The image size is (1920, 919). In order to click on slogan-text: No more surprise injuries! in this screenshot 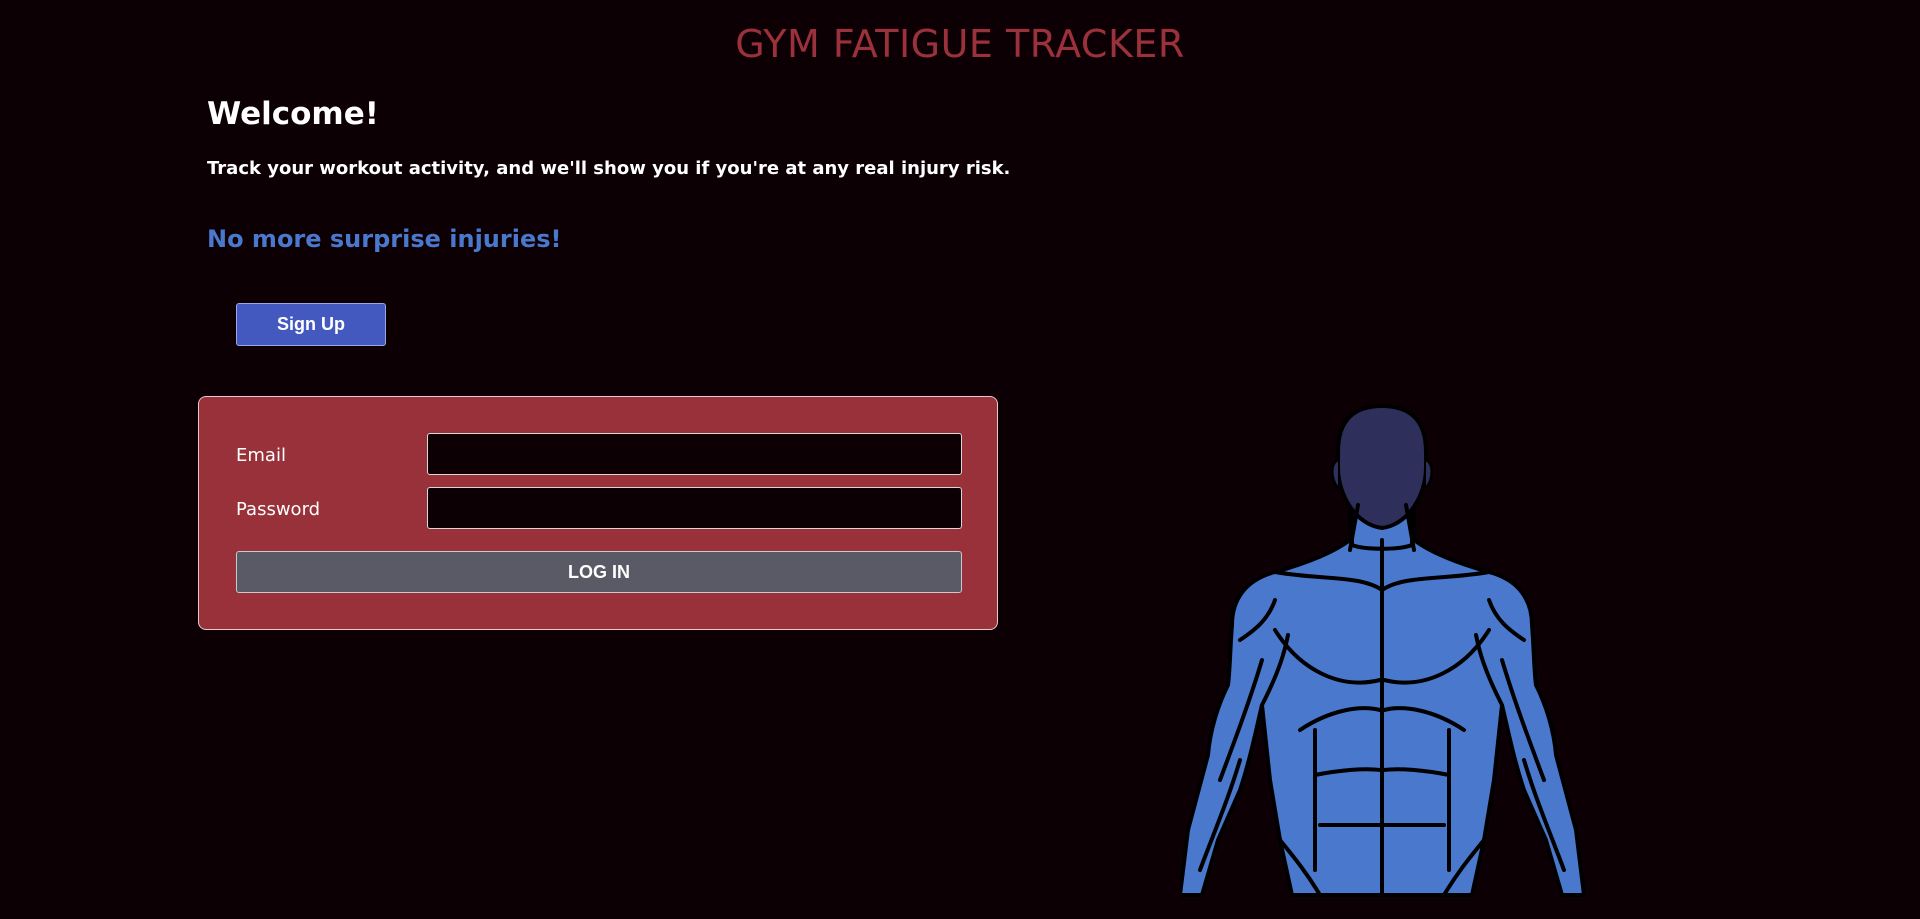, I will do `click(384, 239)`.